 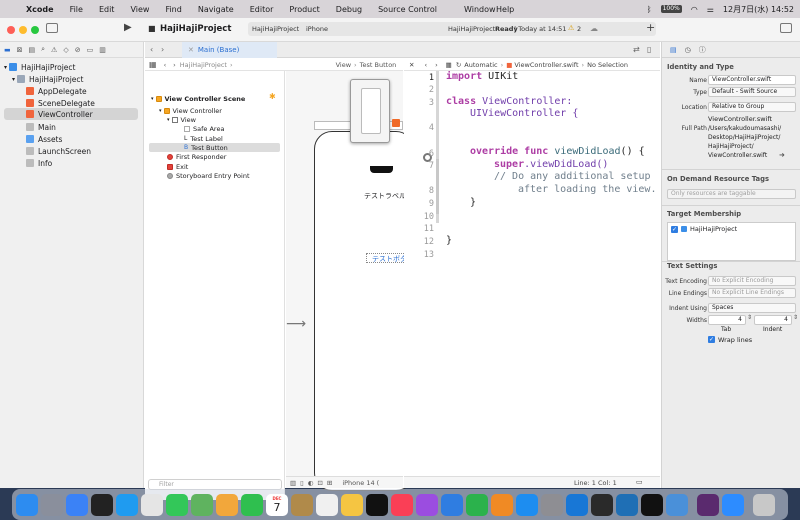 I want to click on code-review-icon: ⇄, so click(x=636, y=49).